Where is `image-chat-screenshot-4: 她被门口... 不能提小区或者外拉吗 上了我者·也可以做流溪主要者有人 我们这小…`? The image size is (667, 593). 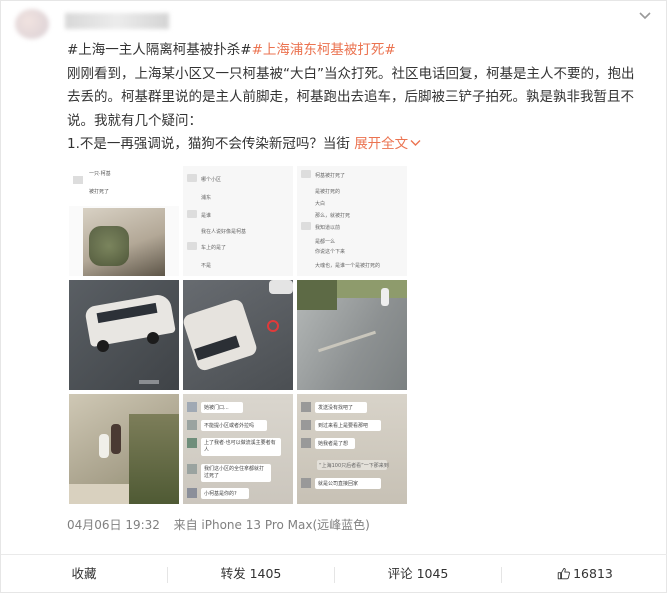 image-chat-screenshot-4: 她被门口... 不能提小区或者外拉吗 上了我者·也可以做流溪主要者有人 我们这小… is located at coordinates (238, 449).